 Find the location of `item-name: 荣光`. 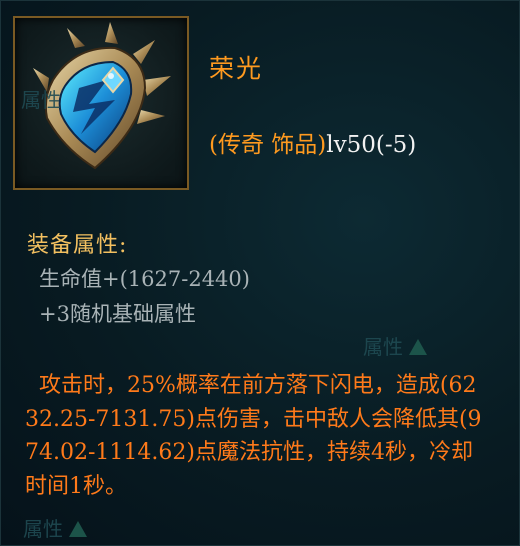

item-name: 荣光 is located at coordinates (236, 68).